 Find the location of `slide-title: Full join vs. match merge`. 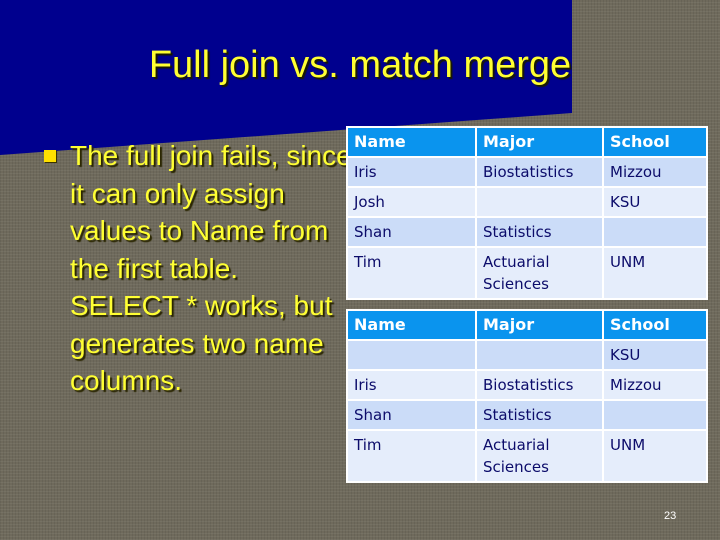

slide-title: Full join vs. match merge is located at coordinates (360, 65).